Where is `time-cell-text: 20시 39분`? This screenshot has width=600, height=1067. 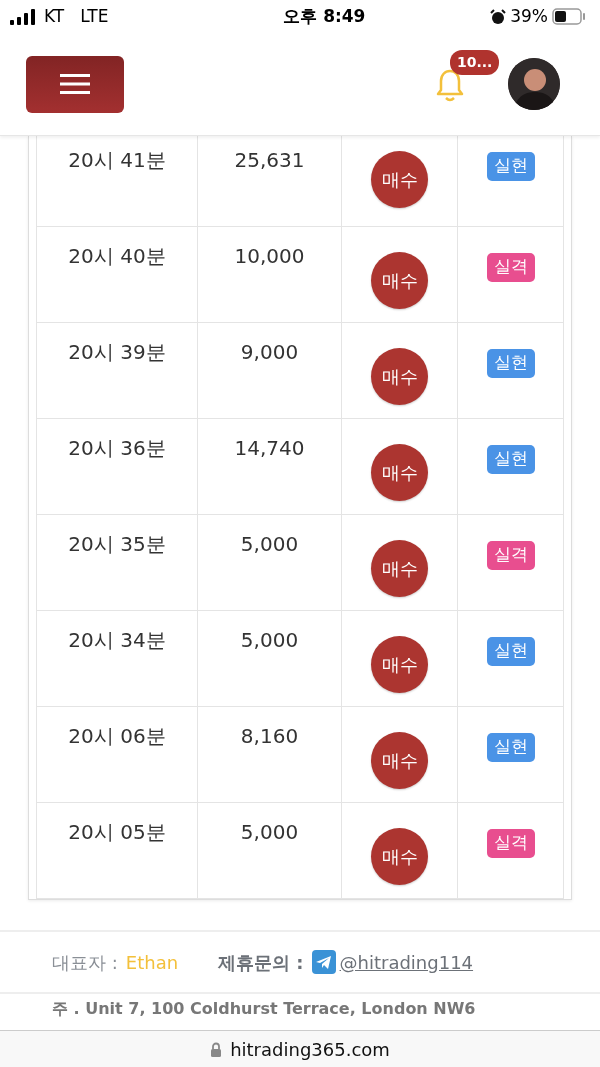
time-cell-text: 20시 39분 is located at coordinates (117, 352).